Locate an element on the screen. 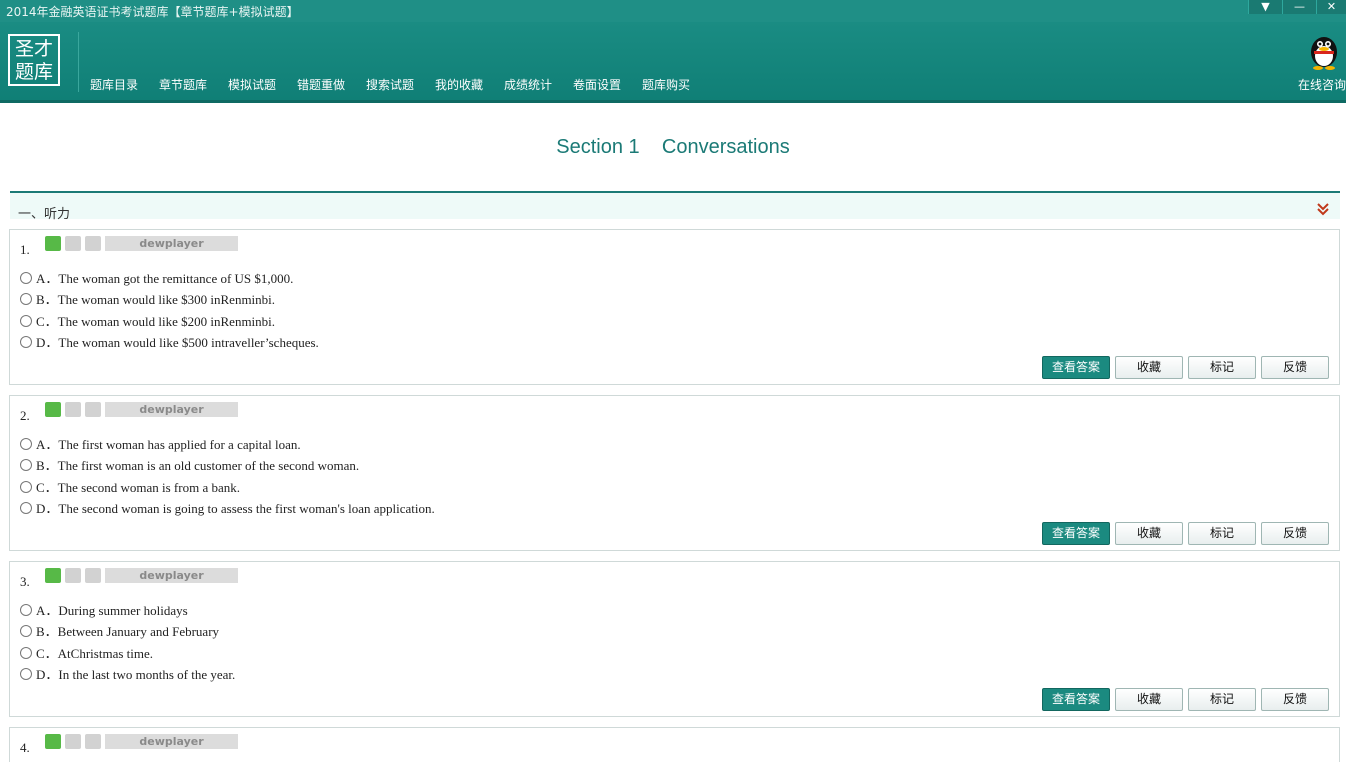 This screenshot has height=762, width=1346. nav-item-search: 搜索试题 is located at coordinates (390, 84).